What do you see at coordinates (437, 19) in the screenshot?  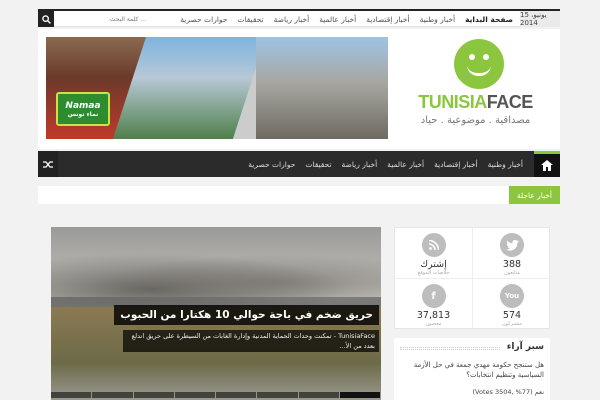 I see `topnav-item-national: أخبار وطنية` at bounding box center [437, 19].